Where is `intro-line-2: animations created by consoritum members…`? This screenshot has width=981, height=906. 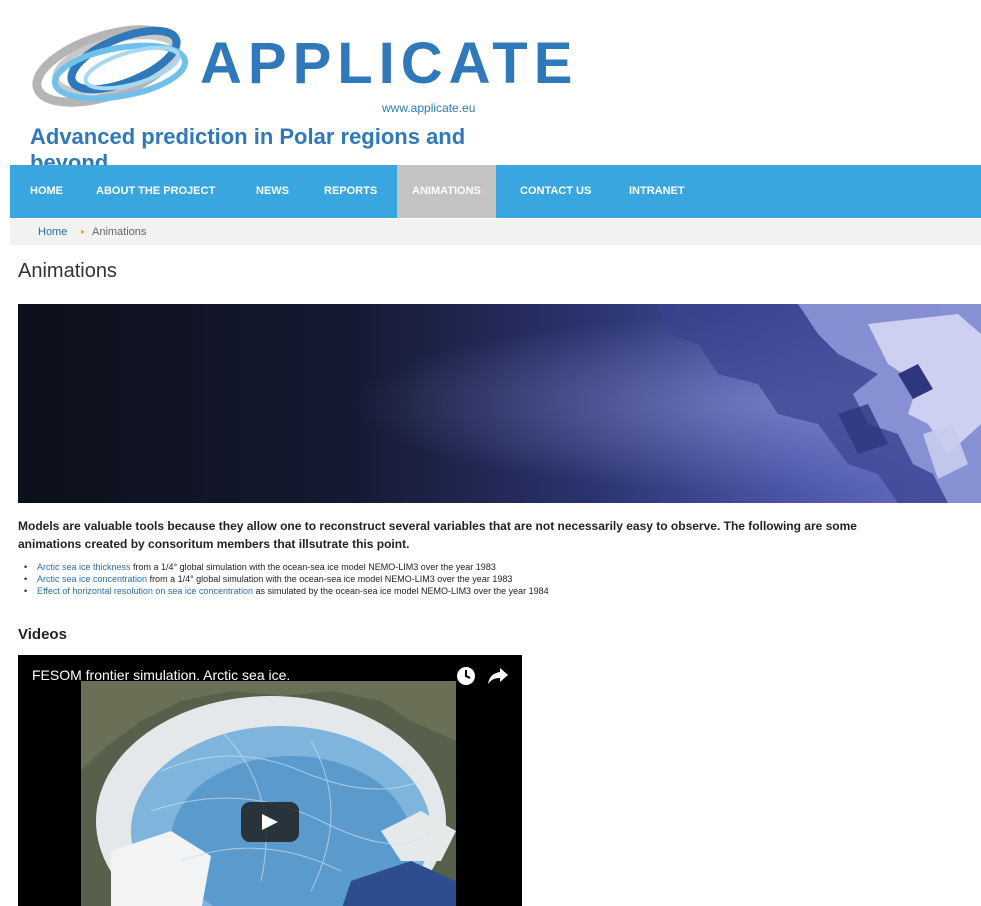
intro-line-2: animations created by consoritum members… is located at coordinates (214, 544).